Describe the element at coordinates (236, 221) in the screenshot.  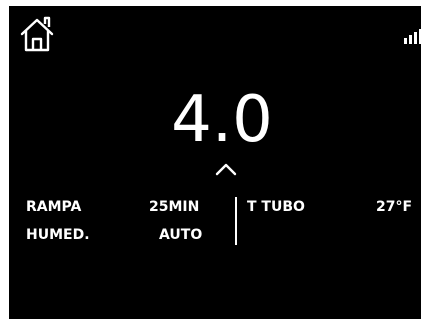
I see `divider` at that location.